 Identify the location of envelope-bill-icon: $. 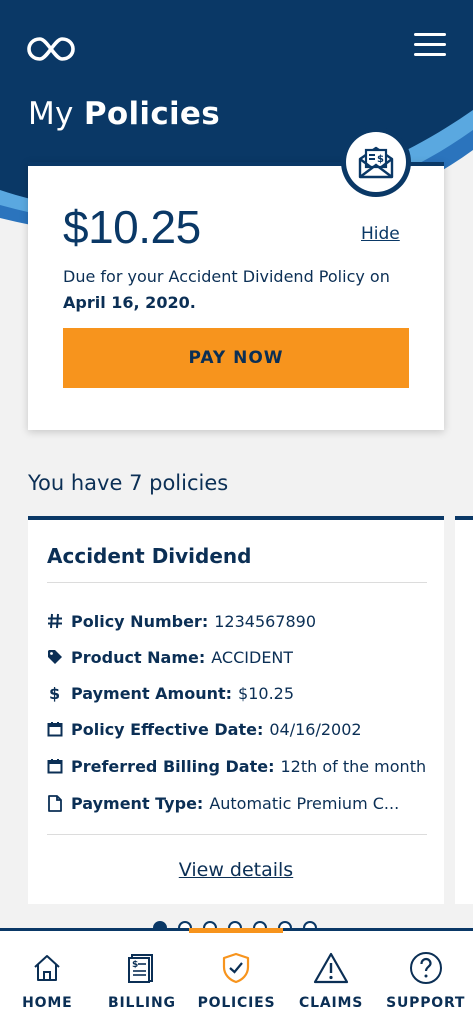
(376, 162).